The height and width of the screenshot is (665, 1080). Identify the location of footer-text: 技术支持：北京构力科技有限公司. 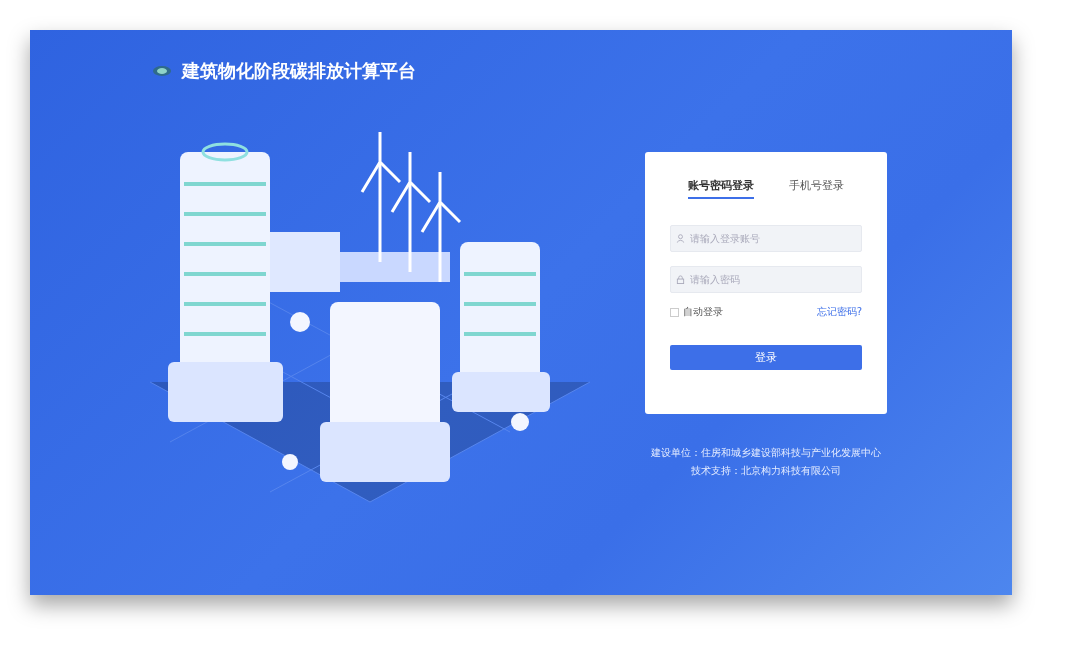
(766, 471).